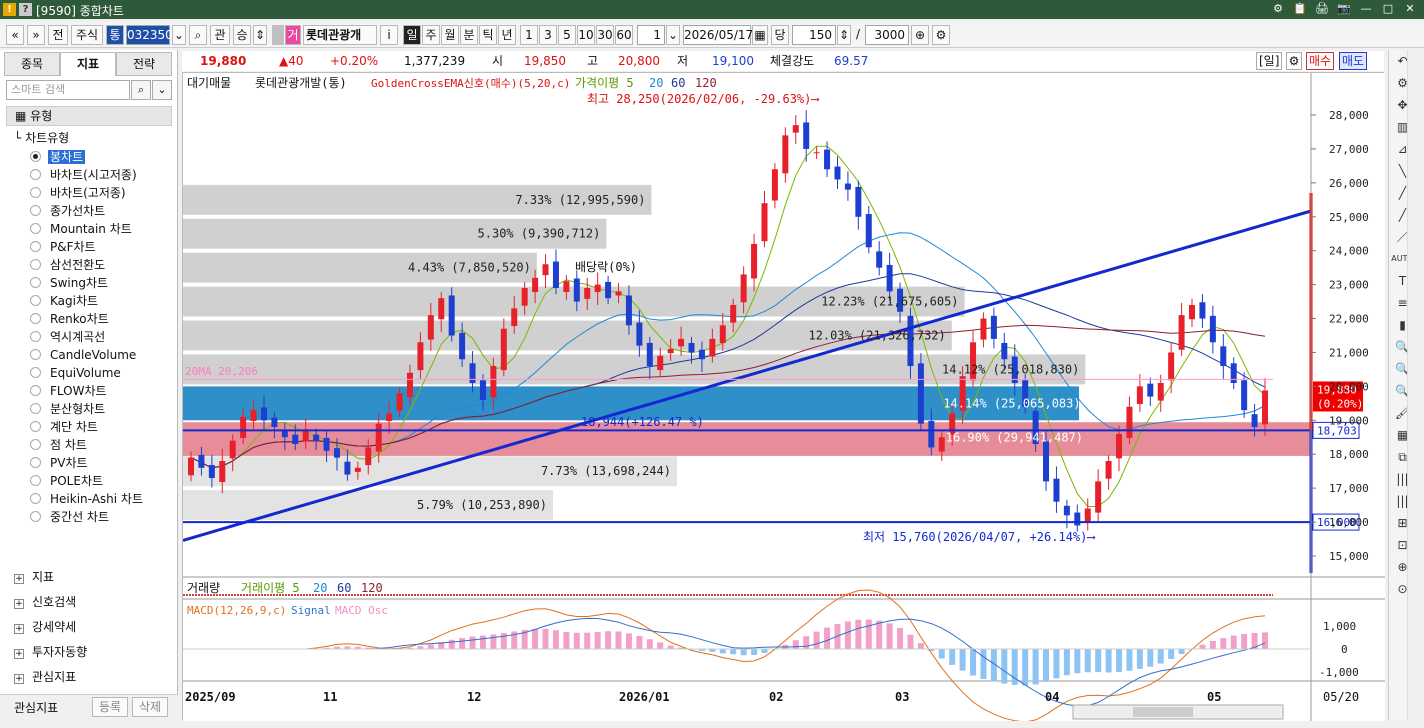 The image size is (1424, 728). I want to click on camera-icon: 📷, so click(1344, 9).